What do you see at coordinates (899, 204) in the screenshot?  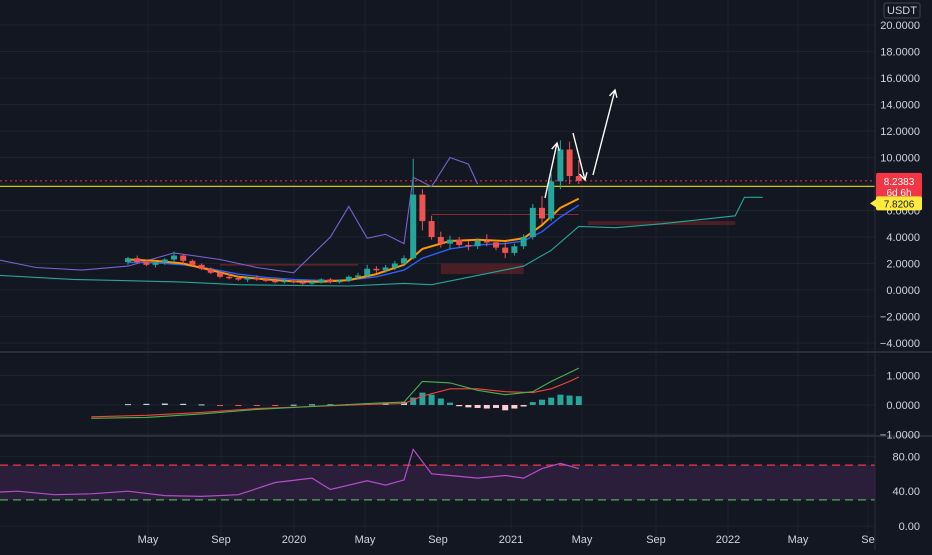 I see `baseline-price-value: 7.8206` at bounding box center [899, 204].